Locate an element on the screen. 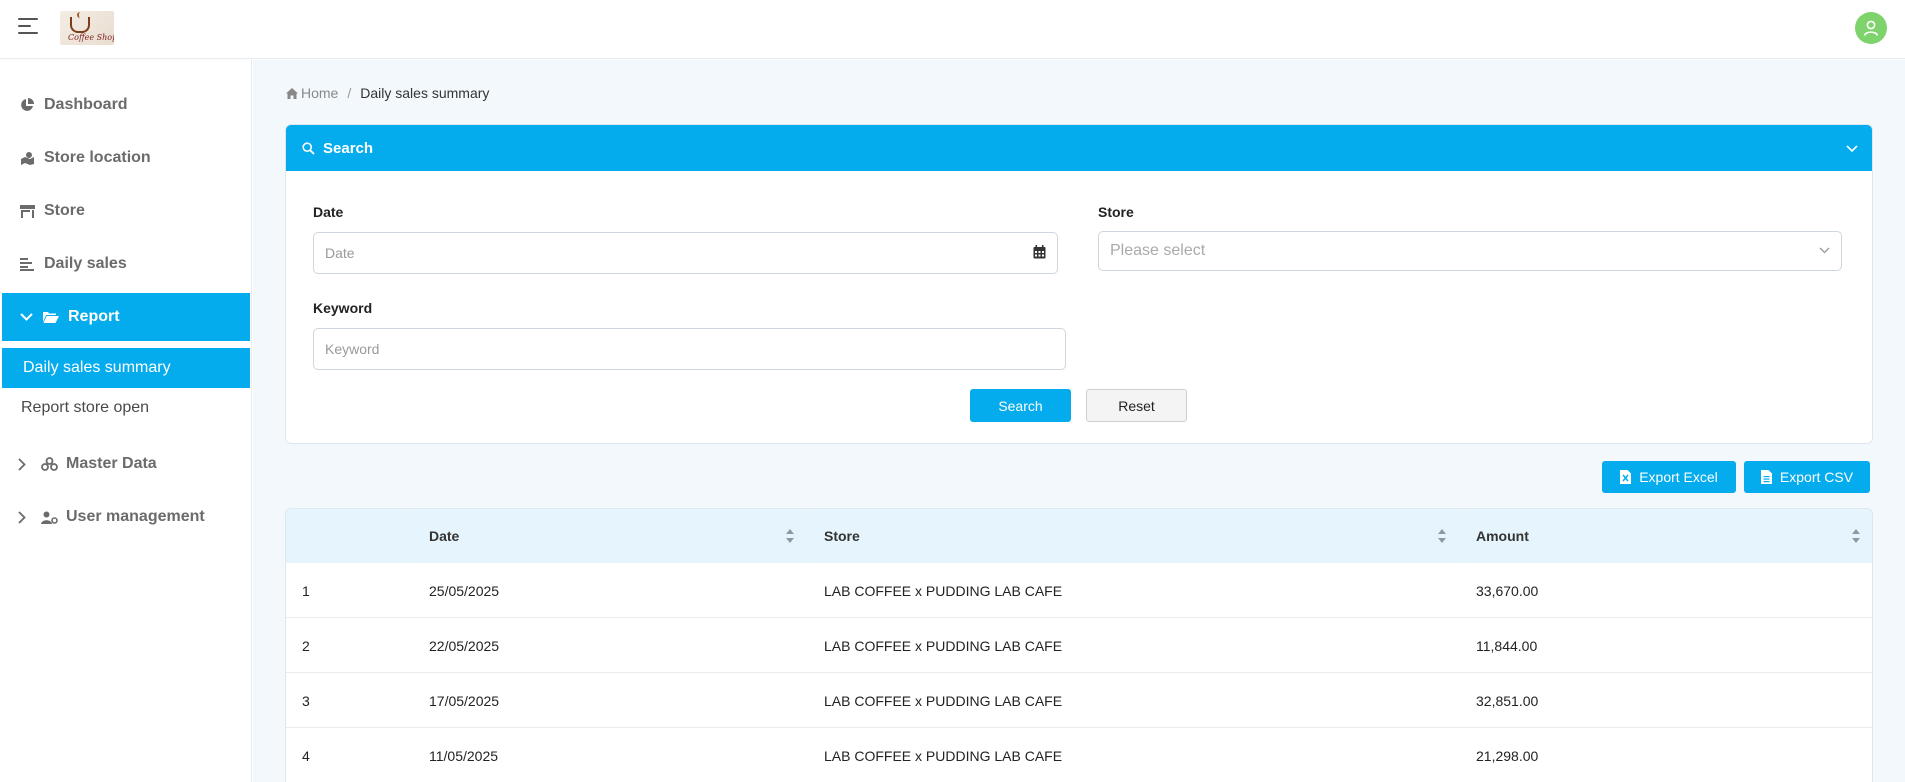  reset-button: Reset is located at coordinates (1136, 405).